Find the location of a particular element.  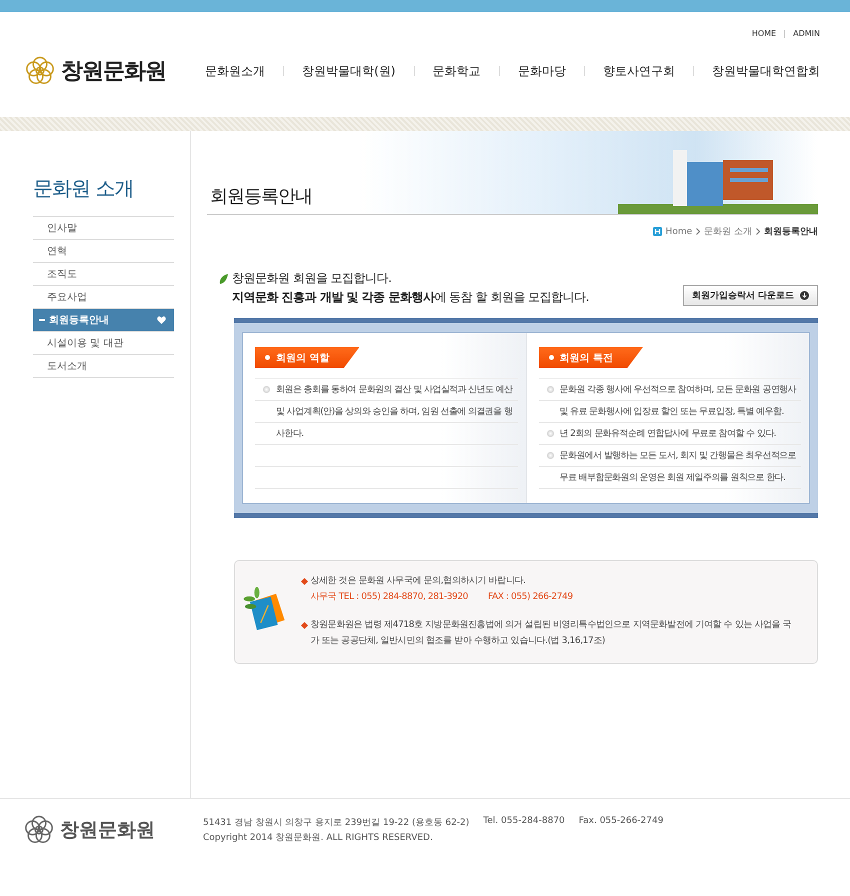

heart-icon is located at coordinates (161, 320).